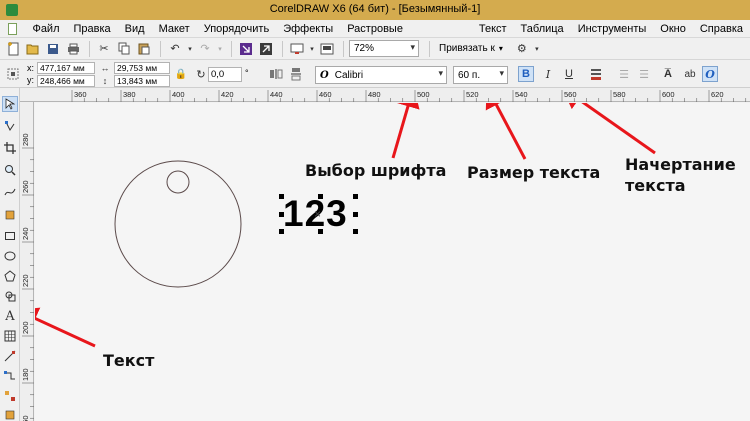 Image resolution: width=750 pixels, height=421 pixels. I want to click on object-position-icon, so click(13, 74).